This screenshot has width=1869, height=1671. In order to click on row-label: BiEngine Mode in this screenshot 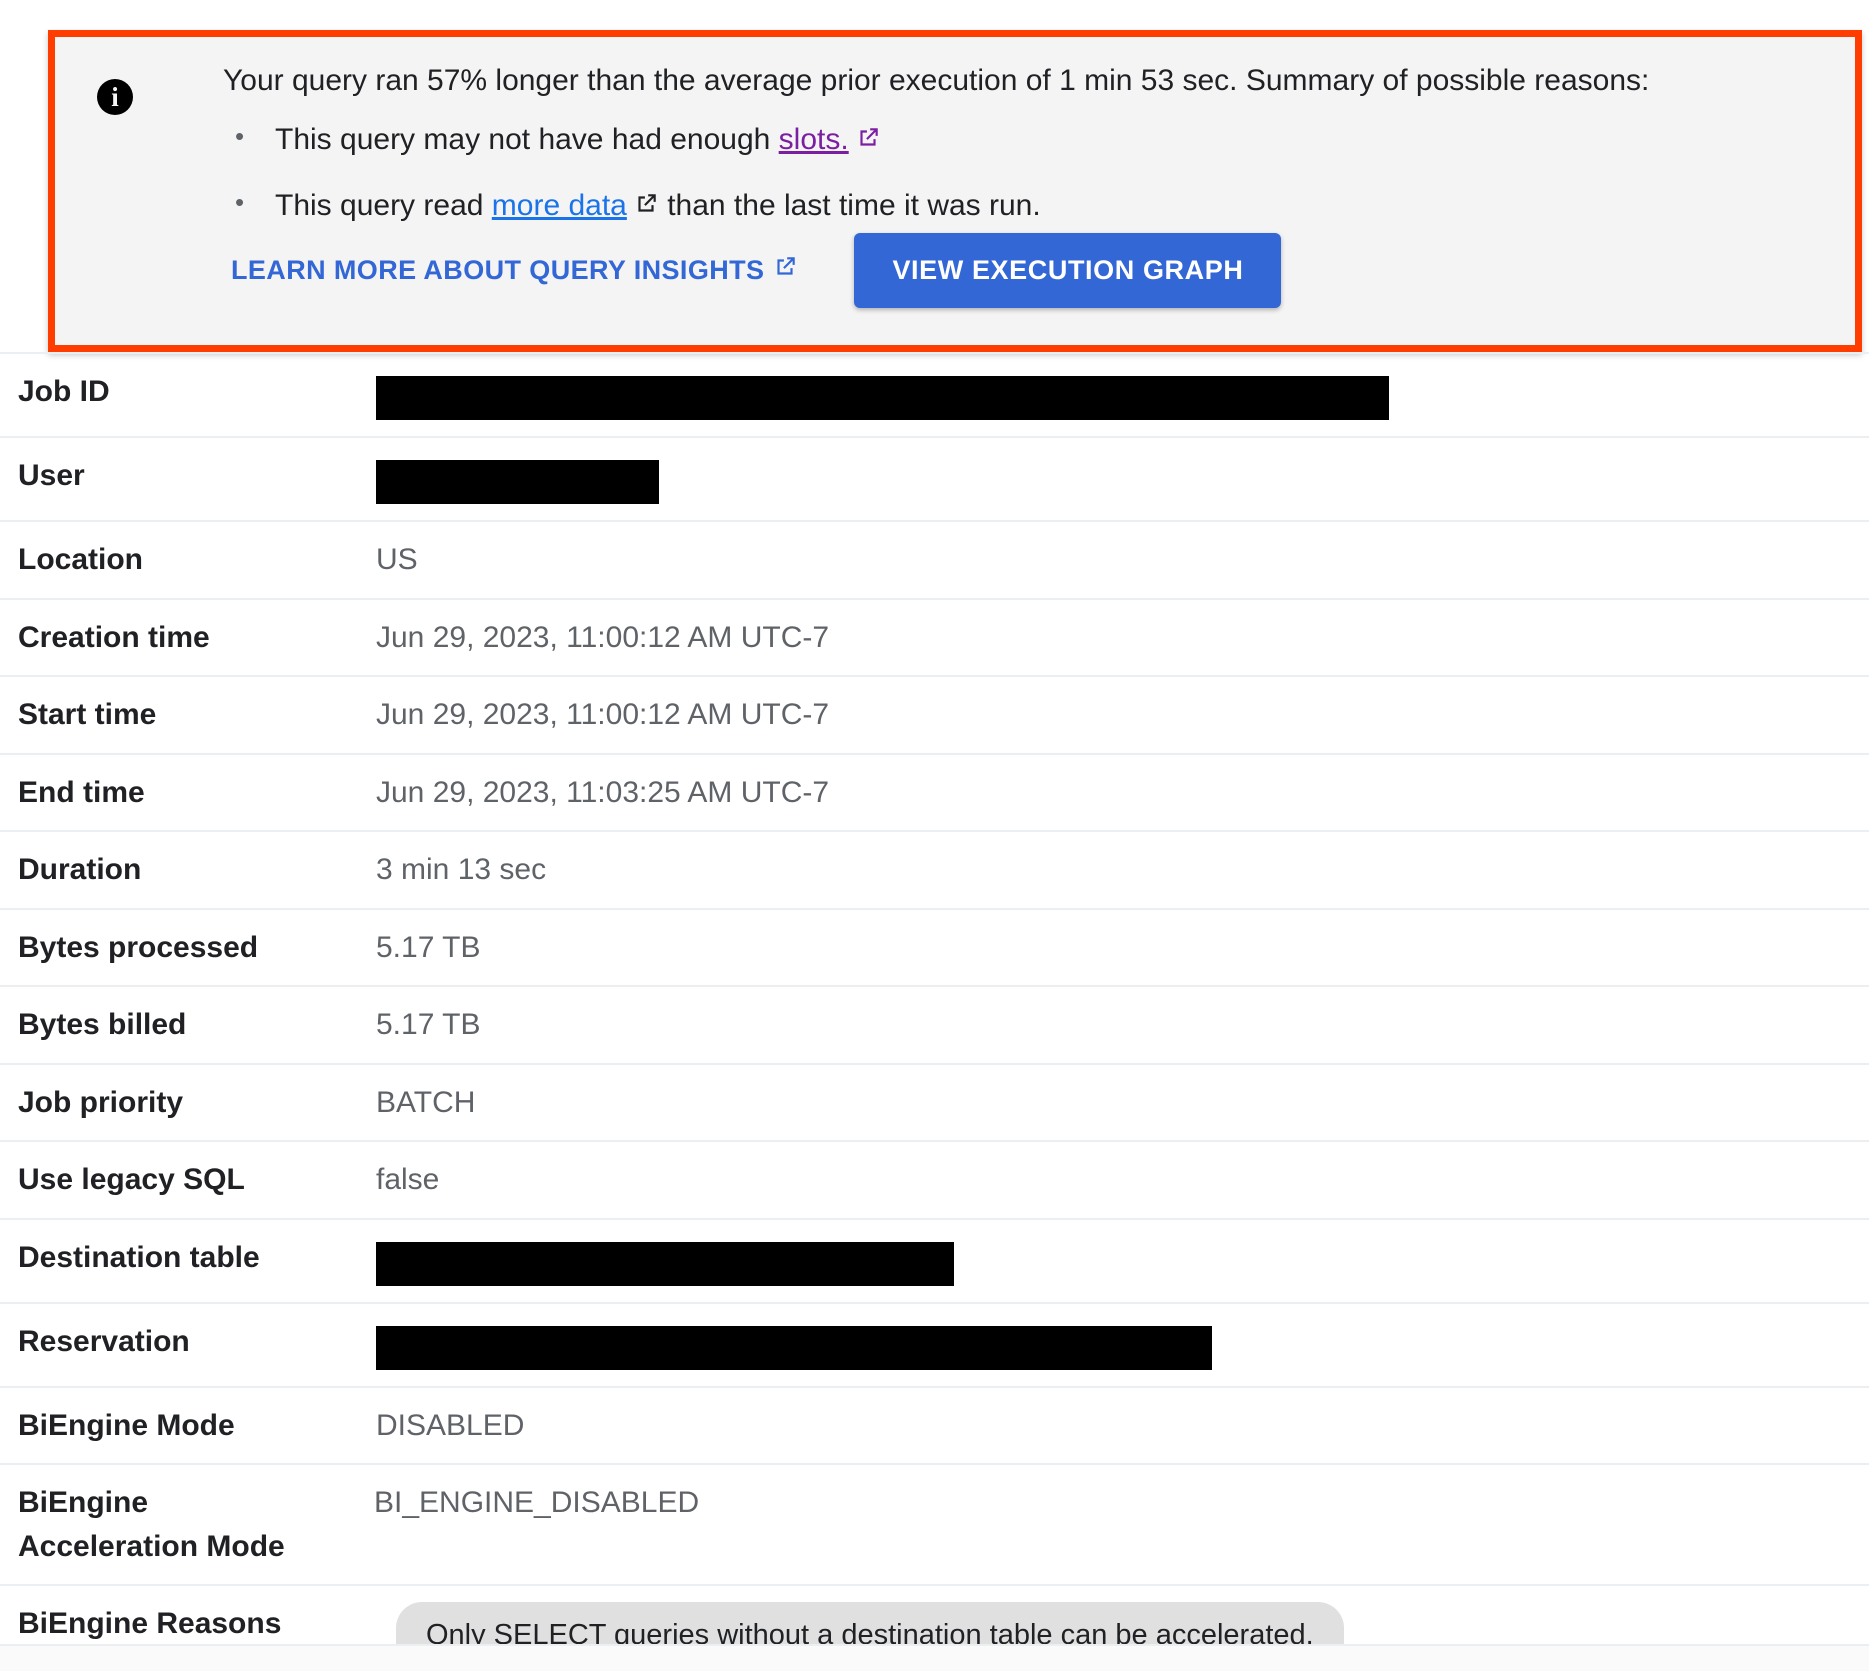, I will do `click(126, 1425)`.